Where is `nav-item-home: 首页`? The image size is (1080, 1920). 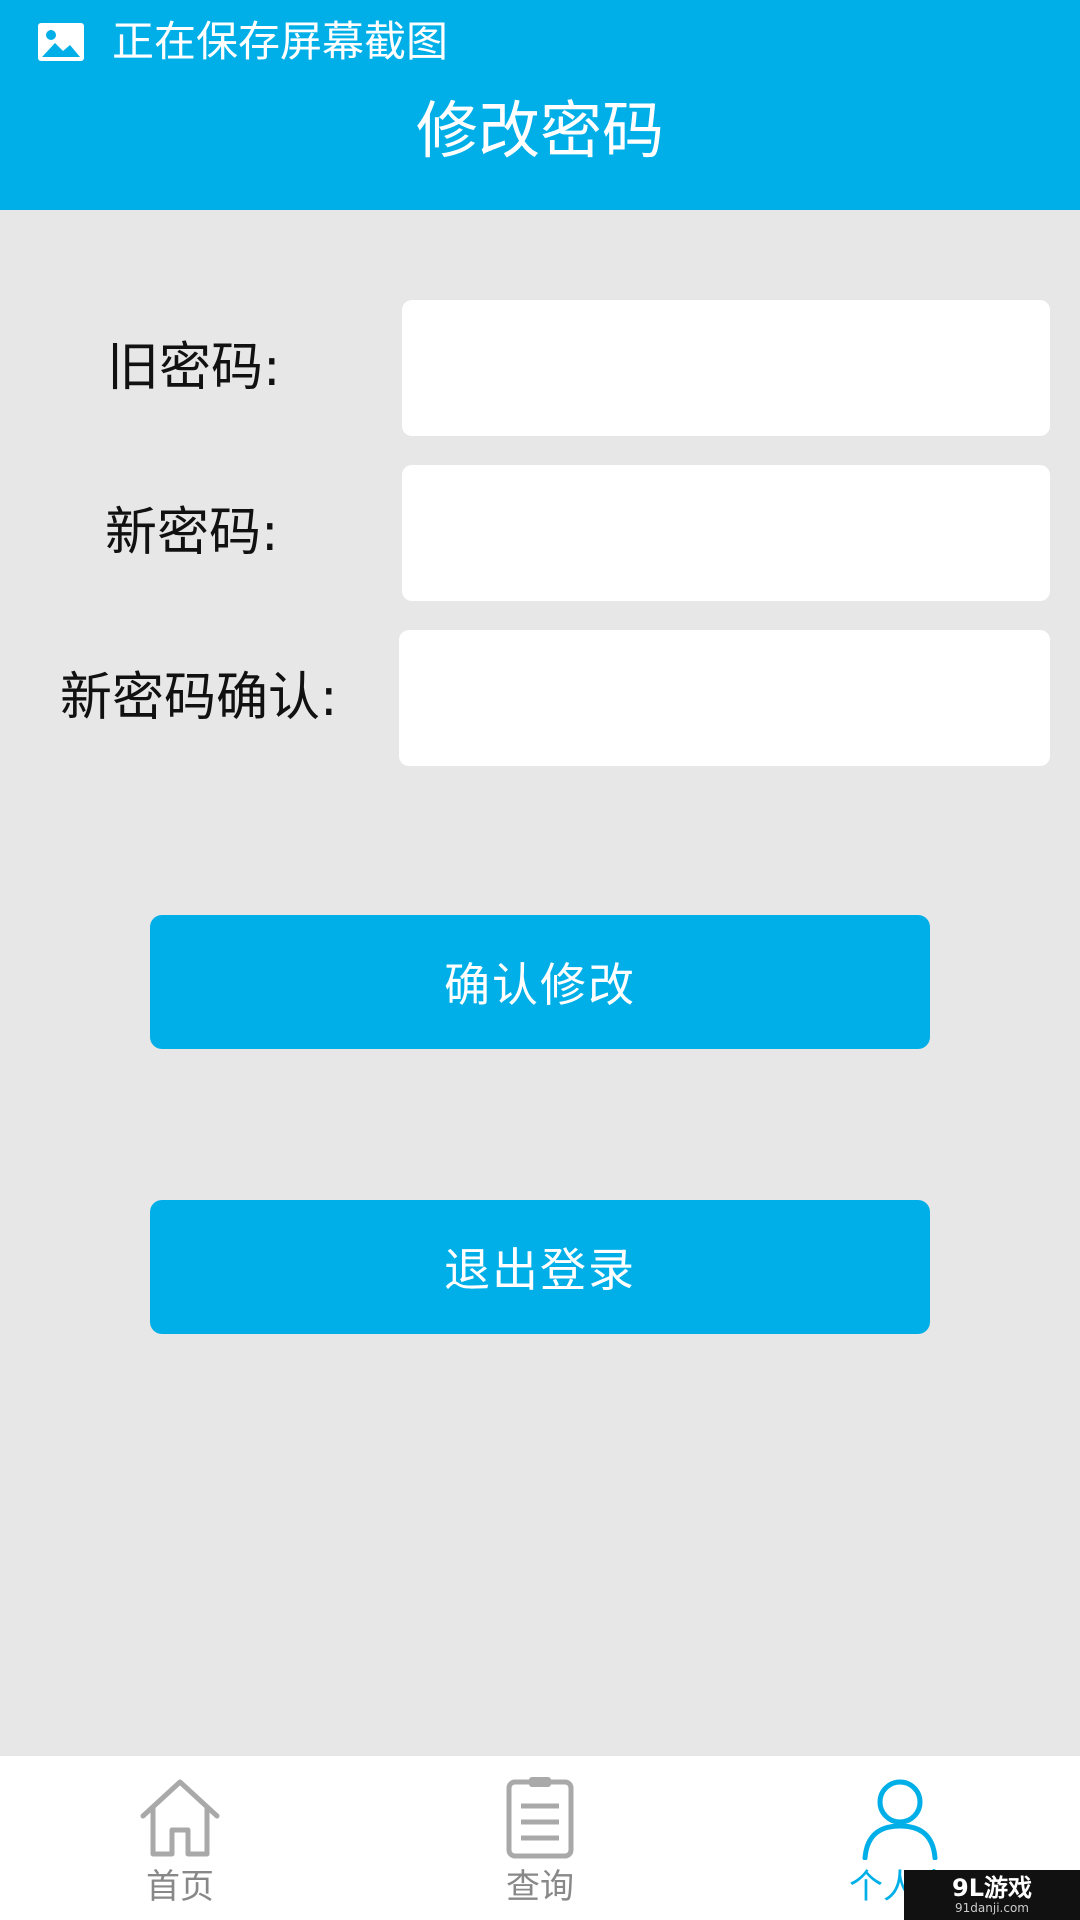 nav-item-home: 首页 is located at coordinates (180, 1838).